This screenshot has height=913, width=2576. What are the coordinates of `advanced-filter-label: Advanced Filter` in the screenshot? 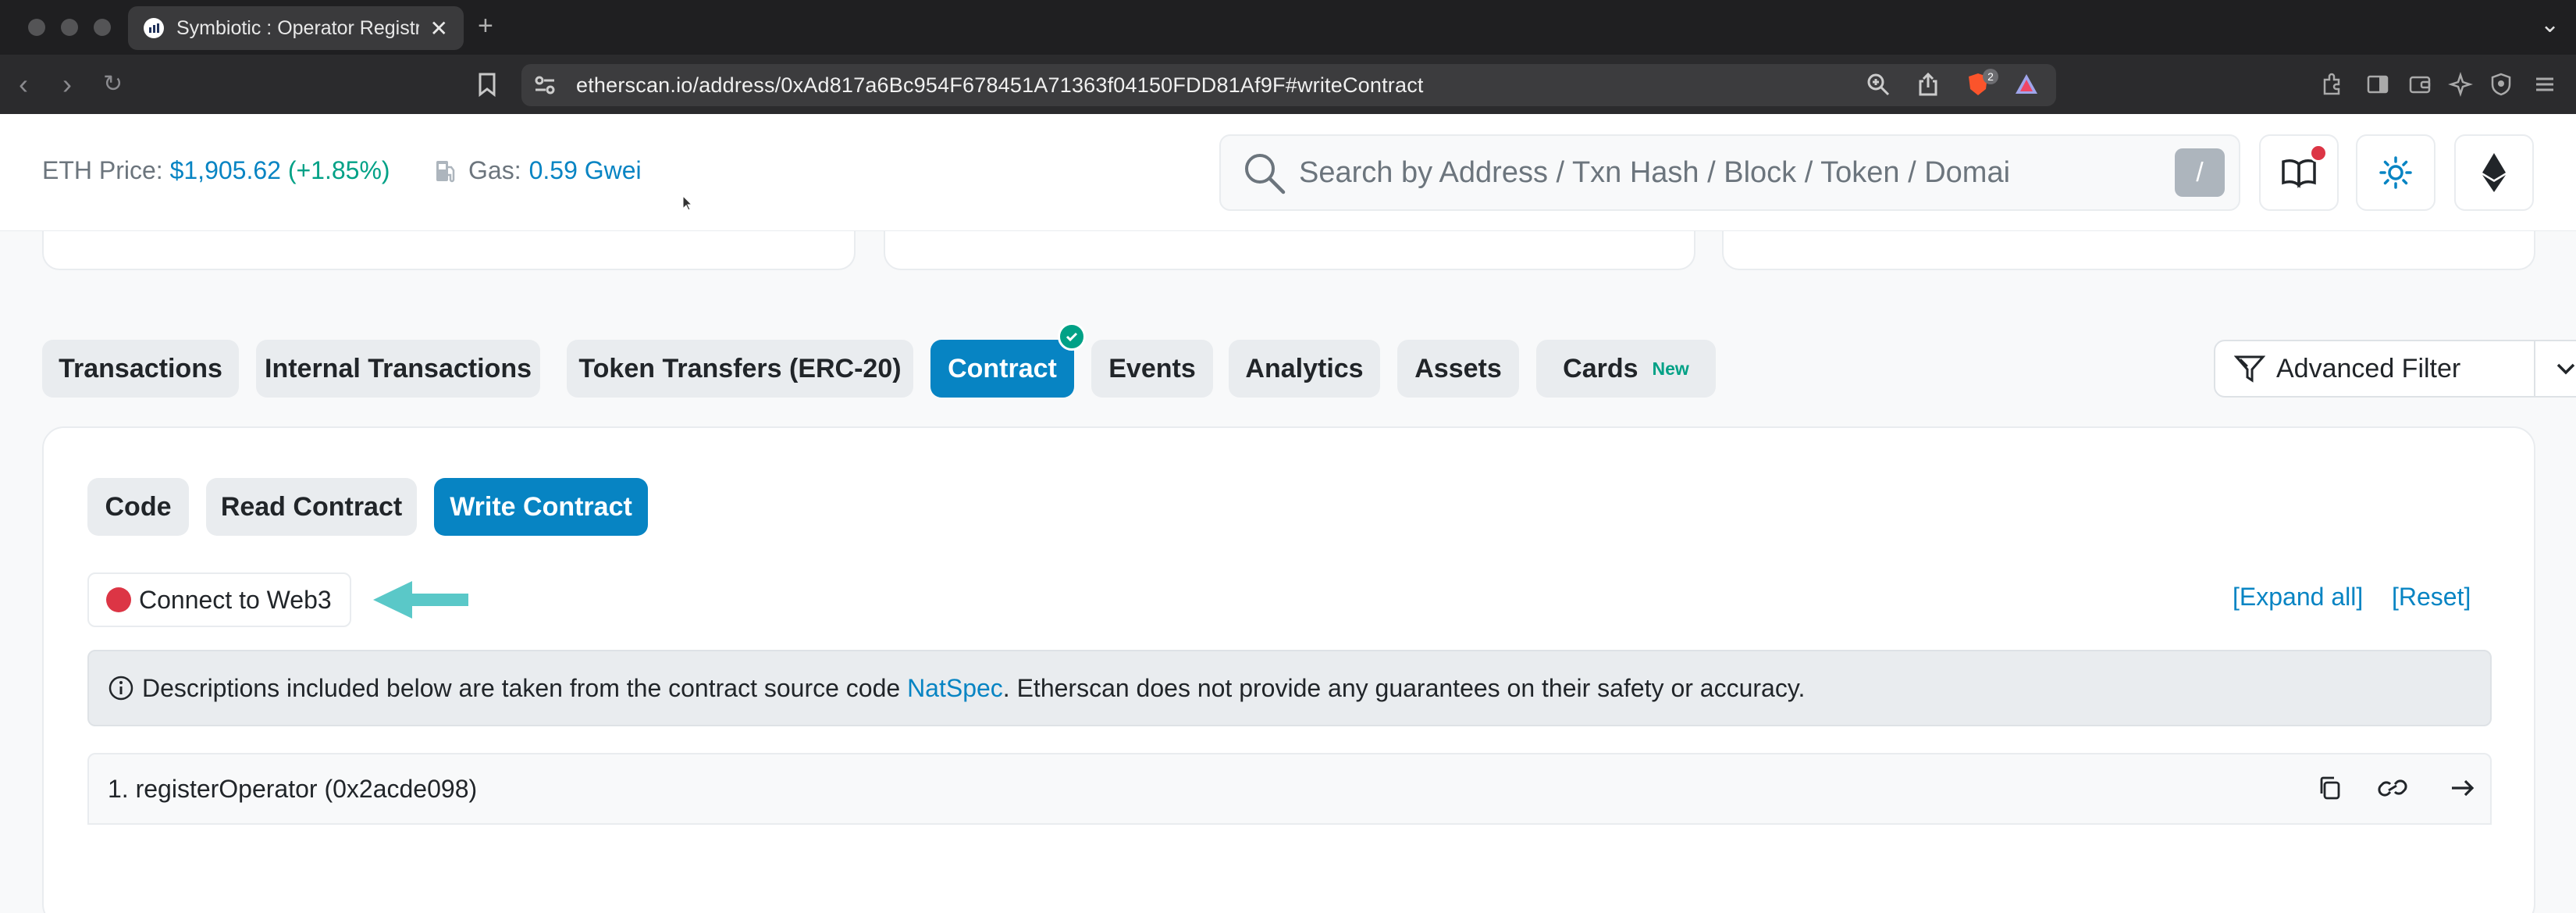 It's located at (2368, 368).